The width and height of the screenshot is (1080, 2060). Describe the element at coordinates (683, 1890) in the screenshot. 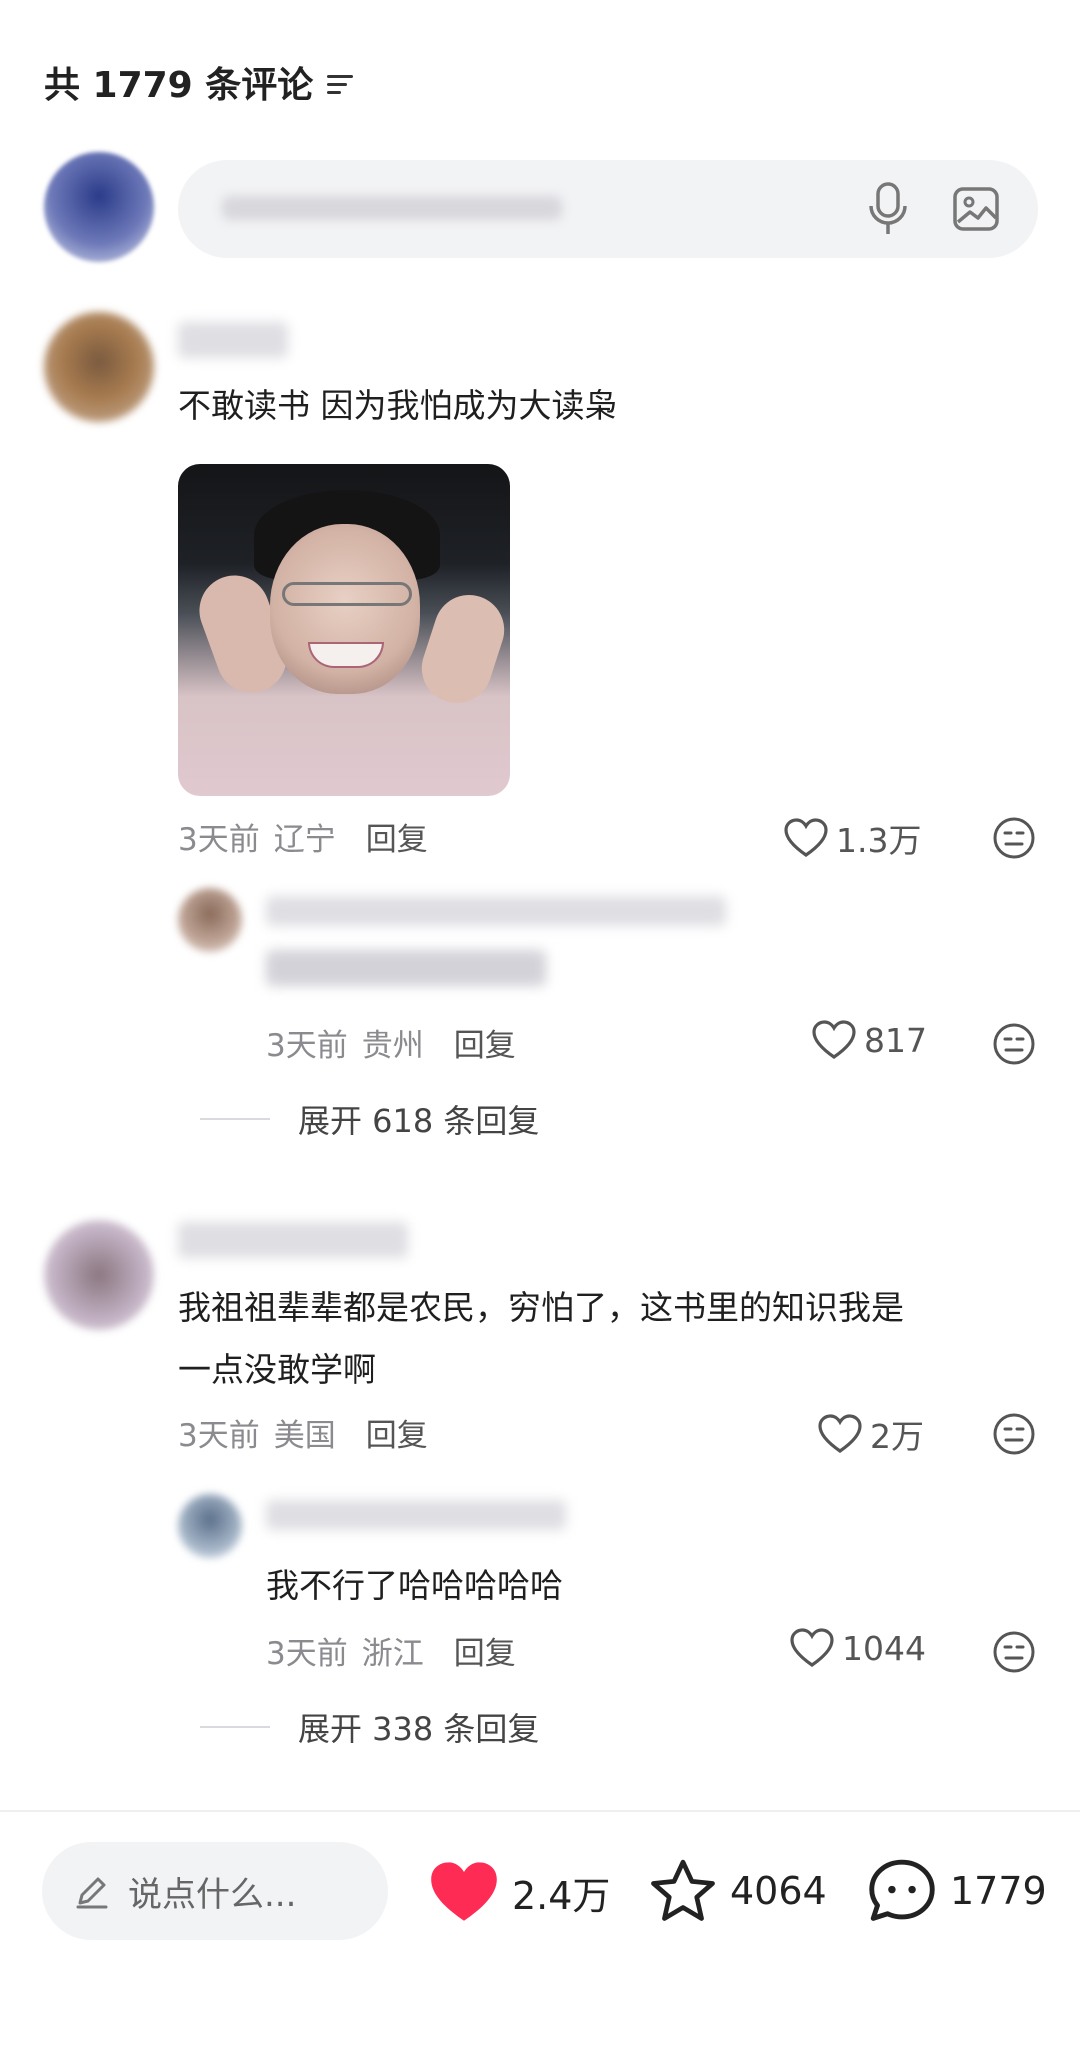

I see `star-icon` at that location.